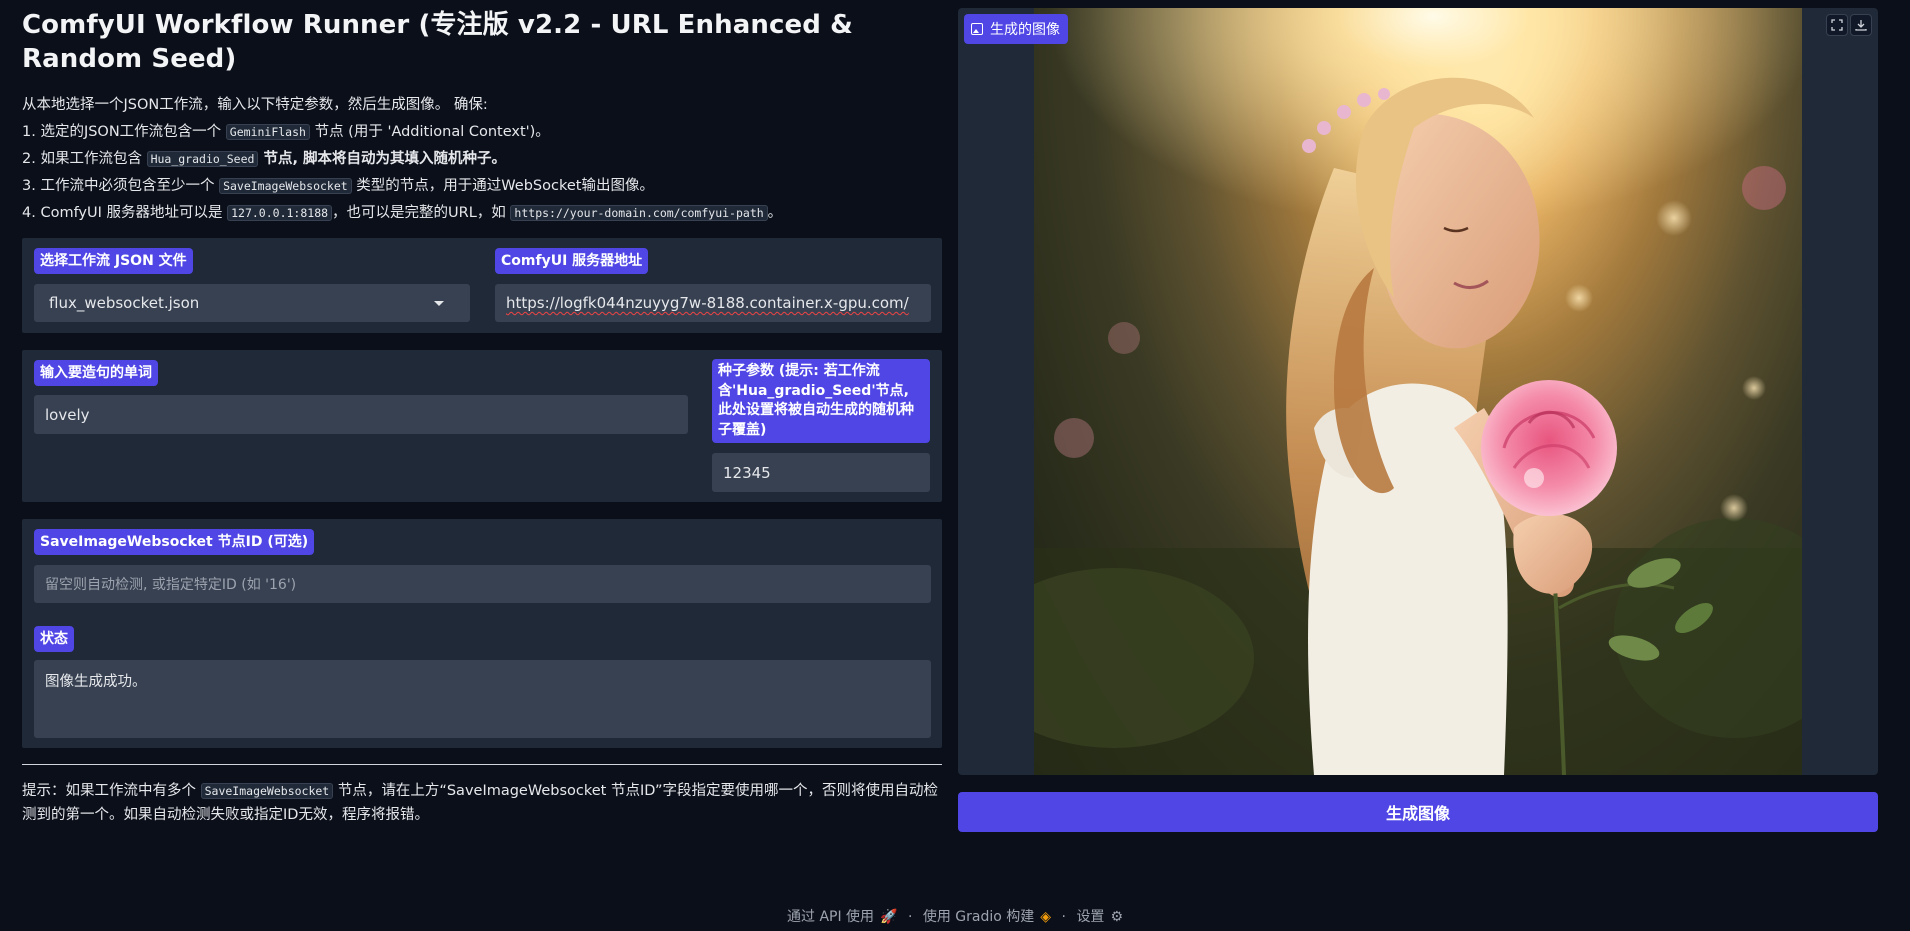 The height and width of the screenshot is (931, 1910). Describe the element at coordinates (361, 414) in the screenshot. I see `word-input: lovely` at that location.